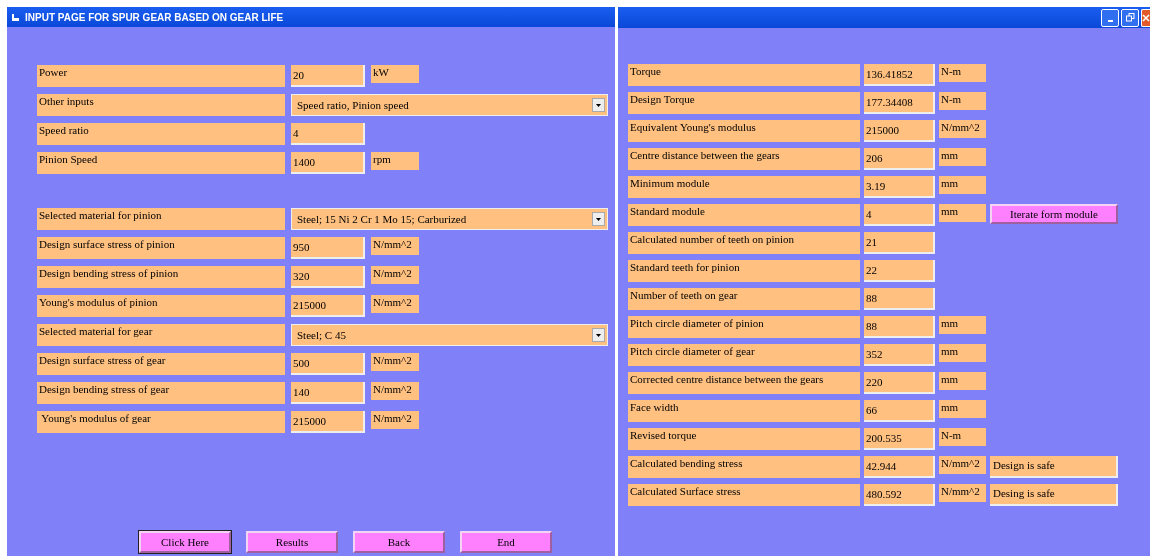 The width and height of the screenshot is (1150, 556). I want to click on result-field: 3.19, so click(899, 187).